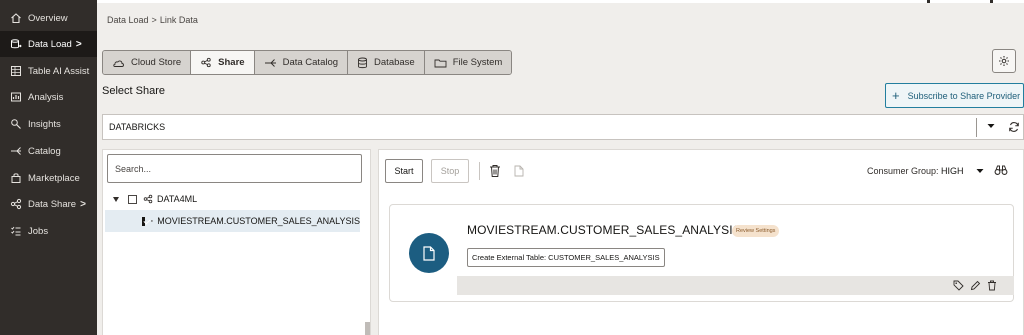  I want to click on subscribe-label: Subscribe to Share Provider, so click(964, 95).